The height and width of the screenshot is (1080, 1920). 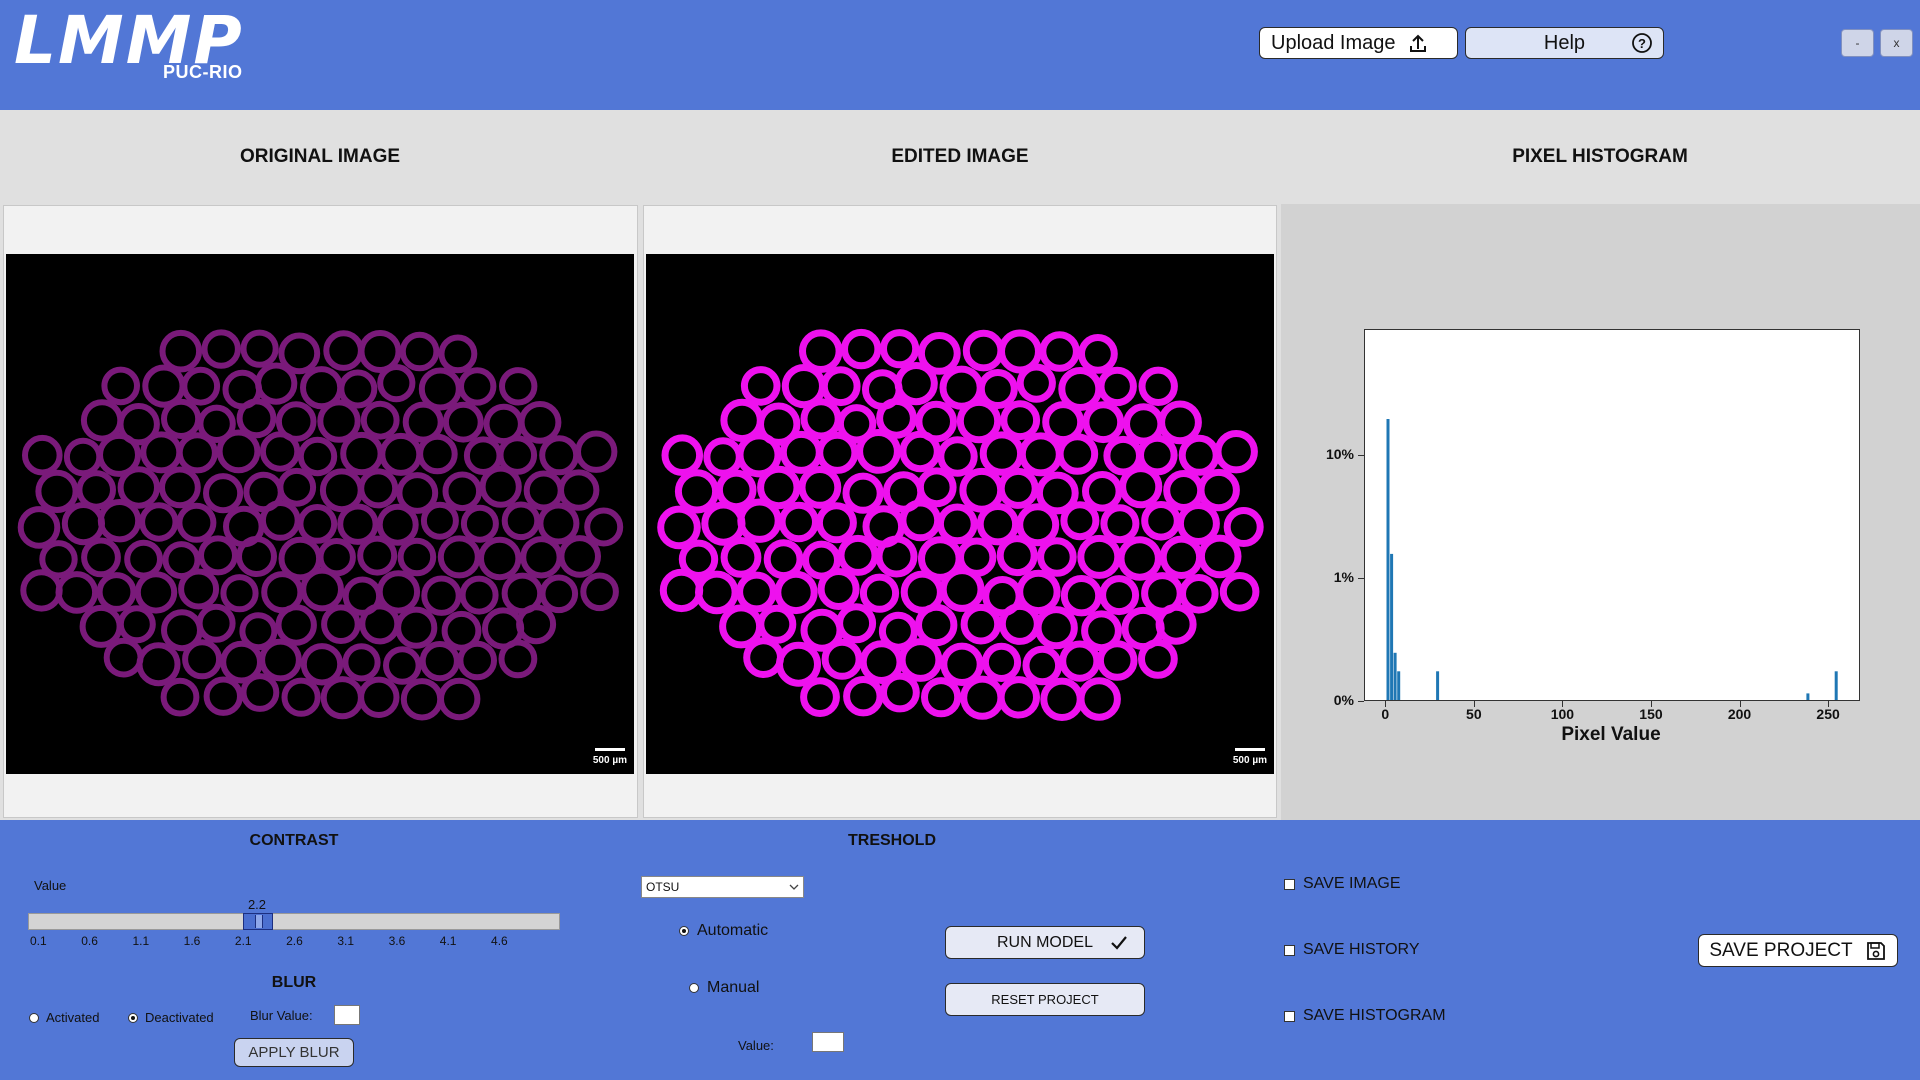 I want to click on original-image-title: ORIGINAL IMAGE, so click(x=320, y=156).